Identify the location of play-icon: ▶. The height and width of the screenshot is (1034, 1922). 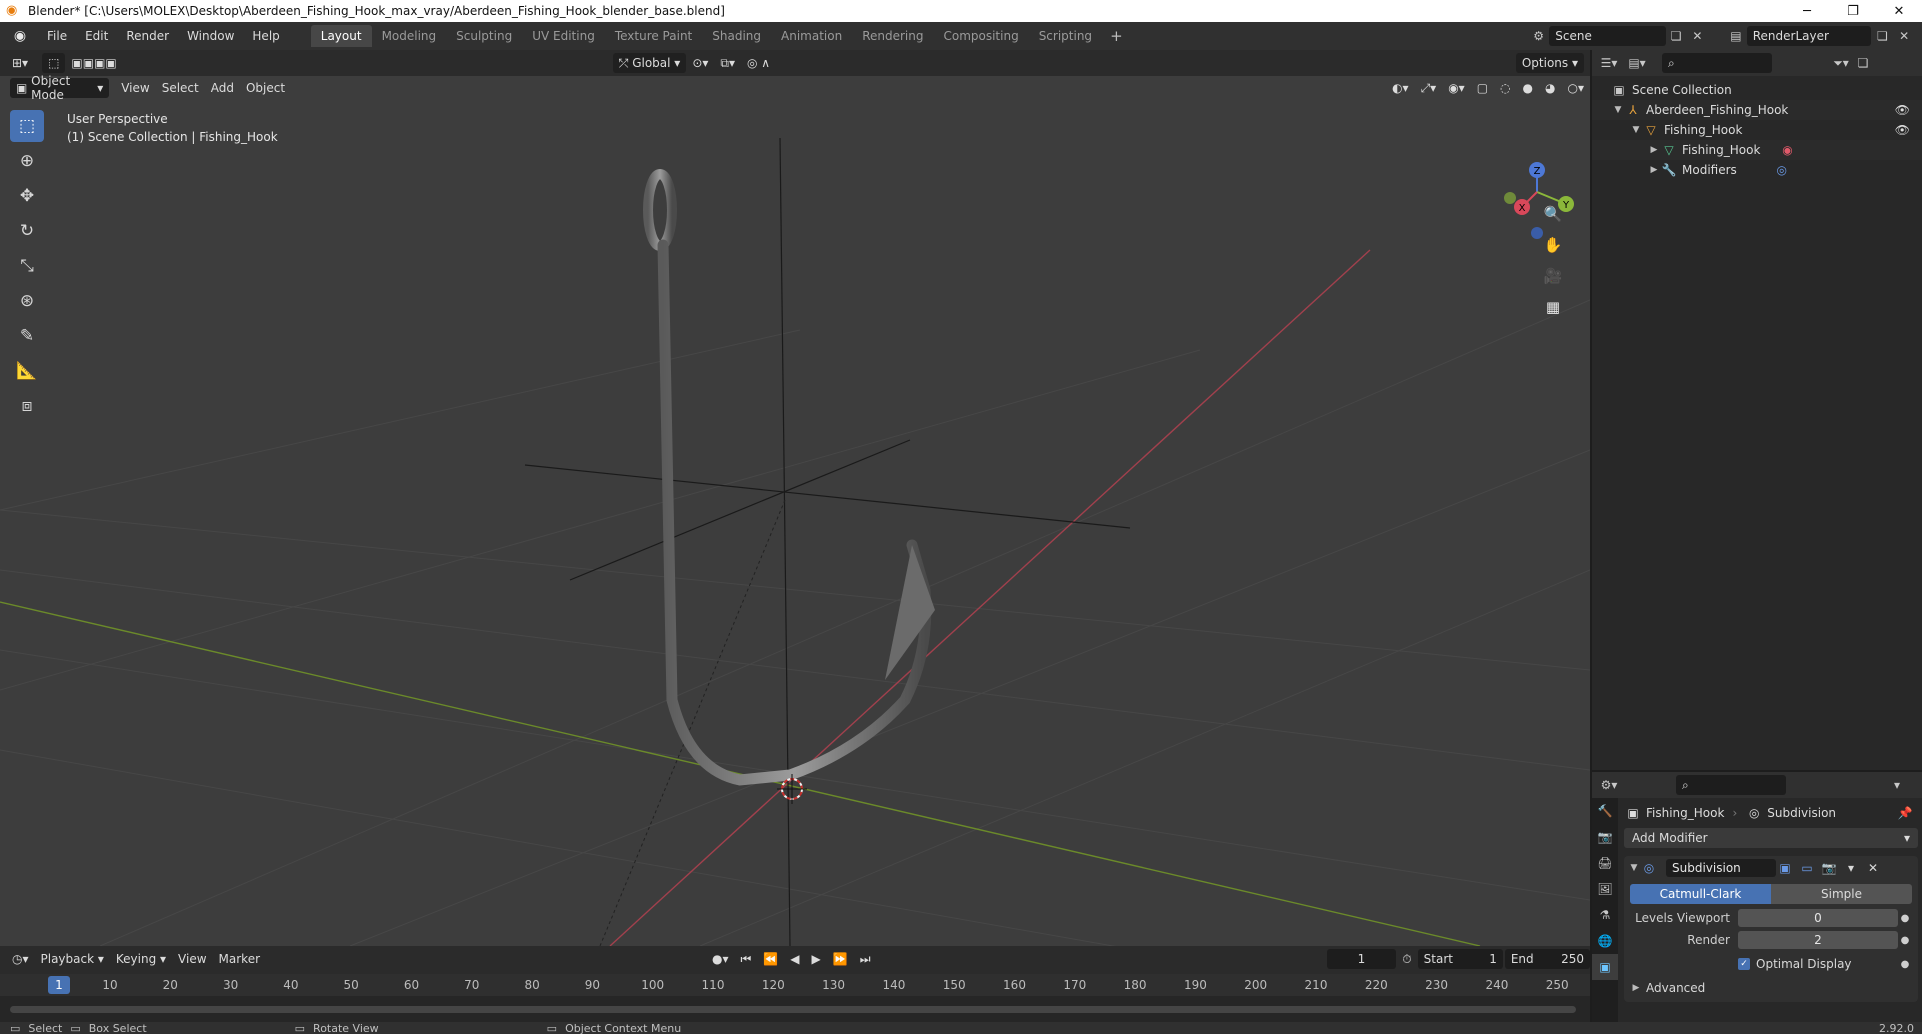
(816, 959).